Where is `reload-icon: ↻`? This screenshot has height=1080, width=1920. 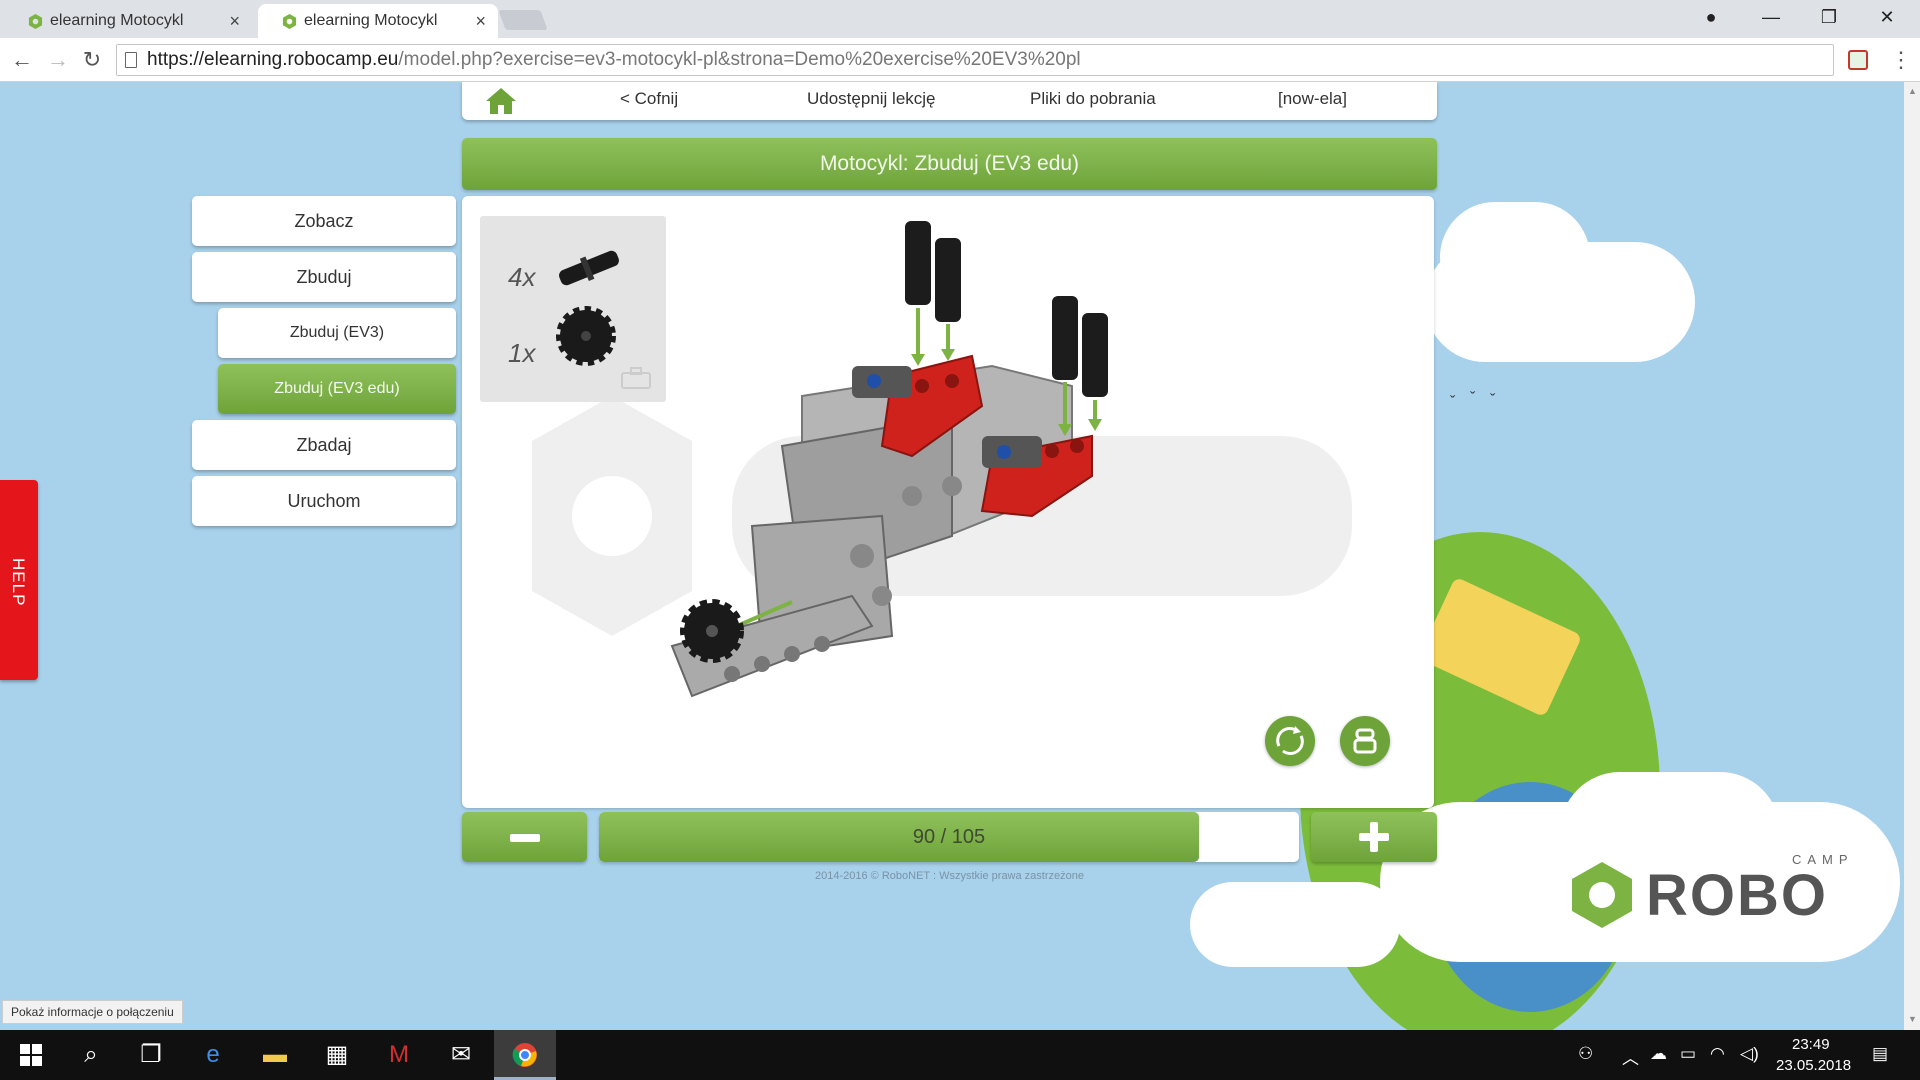 reload-icon: ↻ is located at coordinates (92, 60).